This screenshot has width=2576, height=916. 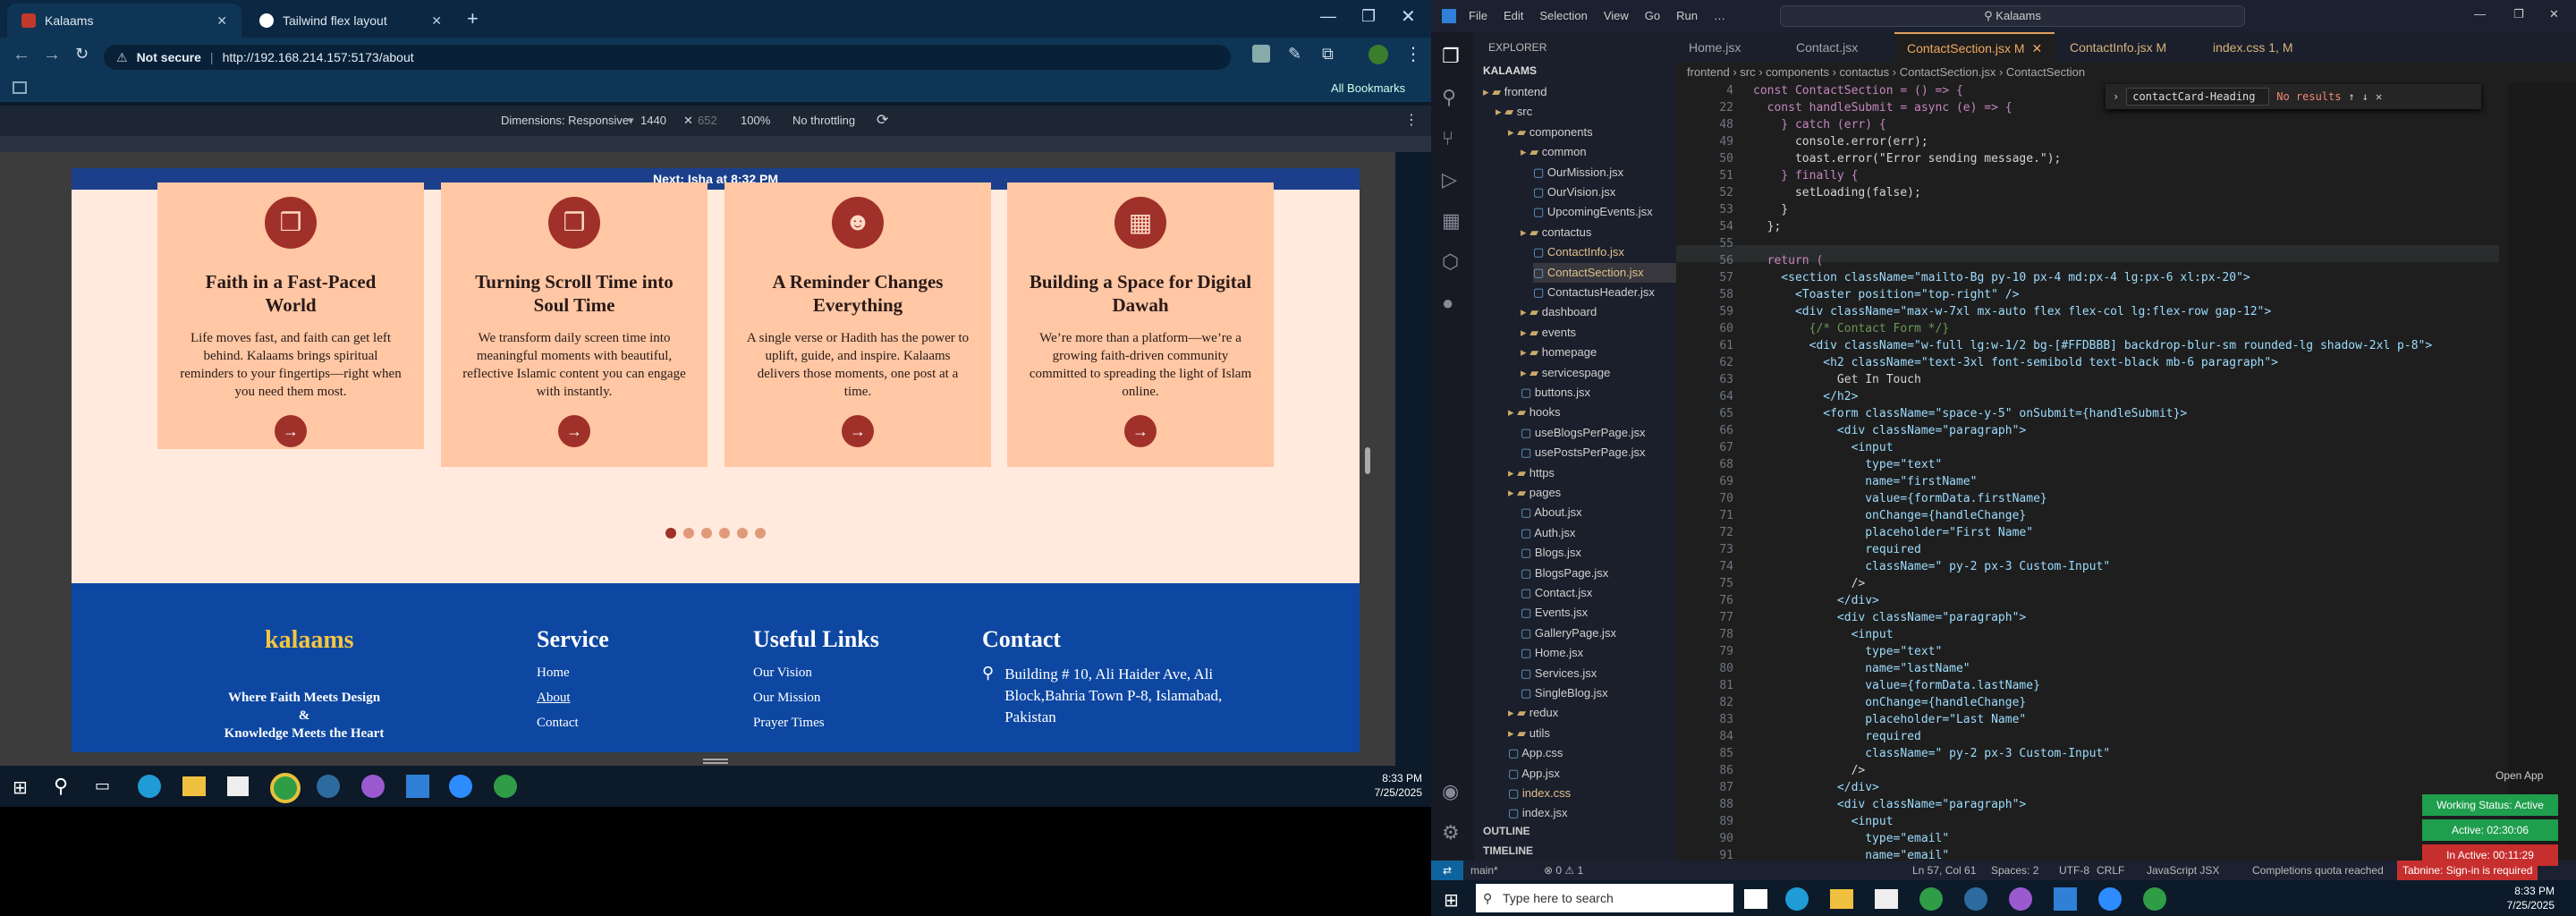 What do you see at coordinates (2518, 14) in the screenshot?
I see `restore-icon: ❐` at bounding box center [2518, 14].